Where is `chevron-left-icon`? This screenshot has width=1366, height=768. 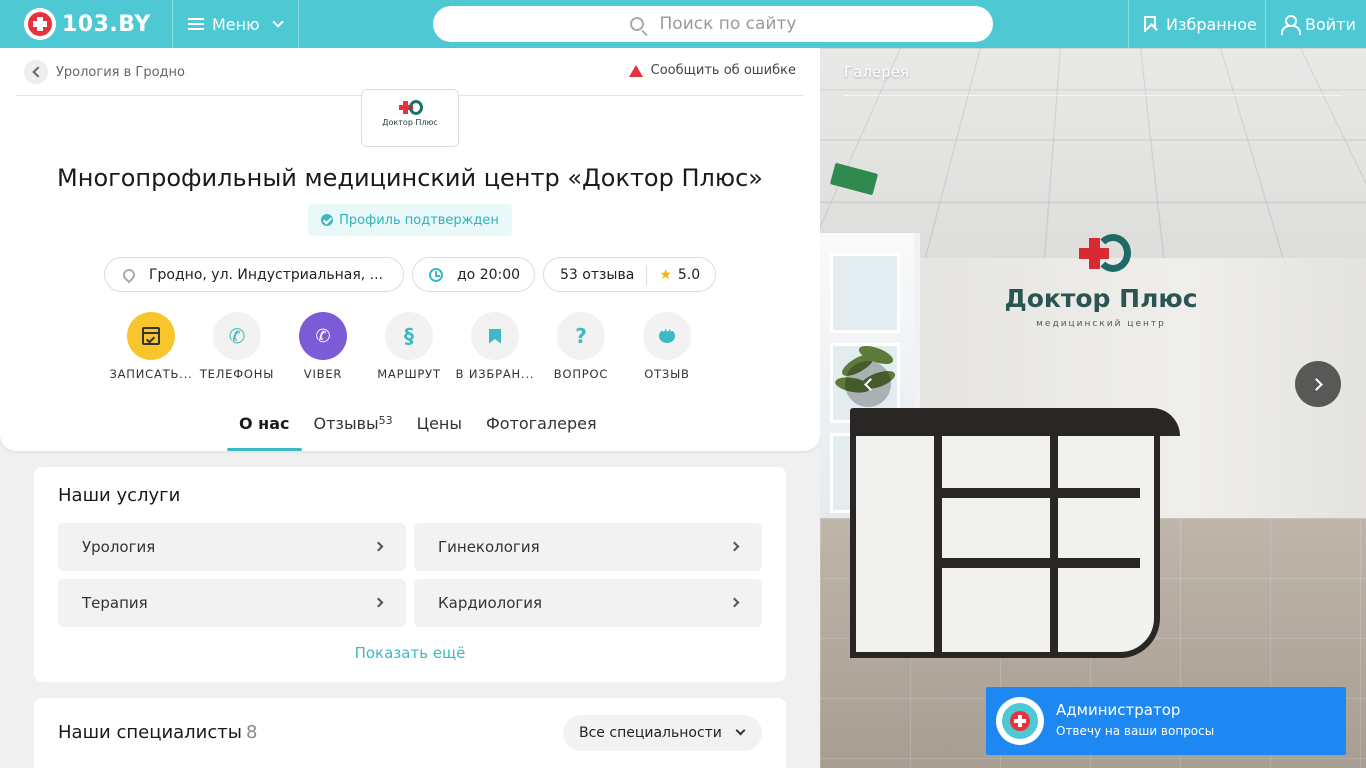
chevron-left-icon is located at coordinates (870, 384).